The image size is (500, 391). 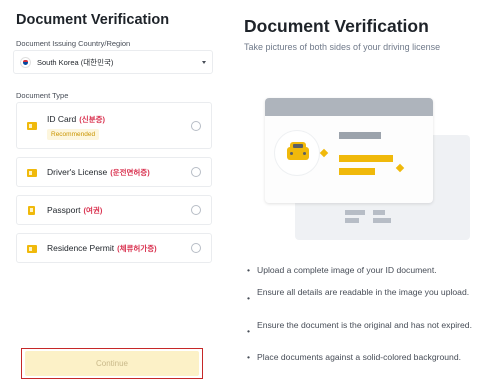 What do you see at coordinates (349, 107) in the screenshot?
I see `card-header` at bounding box center [349, 107].